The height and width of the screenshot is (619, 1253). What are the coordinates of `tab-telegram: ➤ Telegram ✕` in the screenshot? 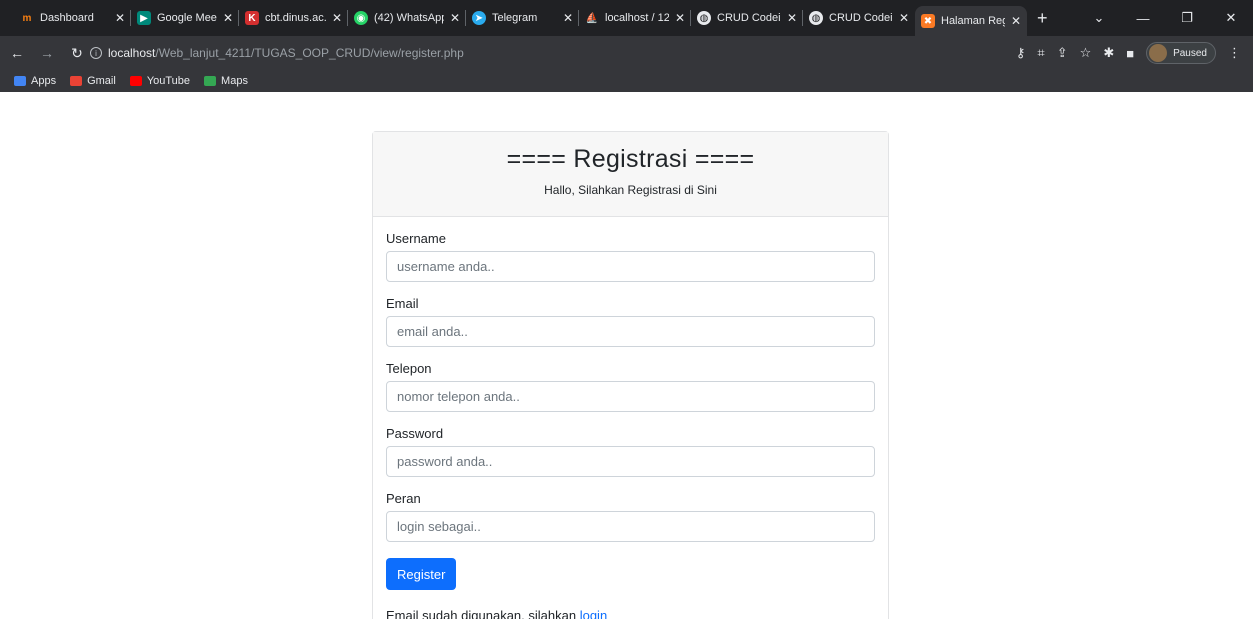 It's located at (522, 18).